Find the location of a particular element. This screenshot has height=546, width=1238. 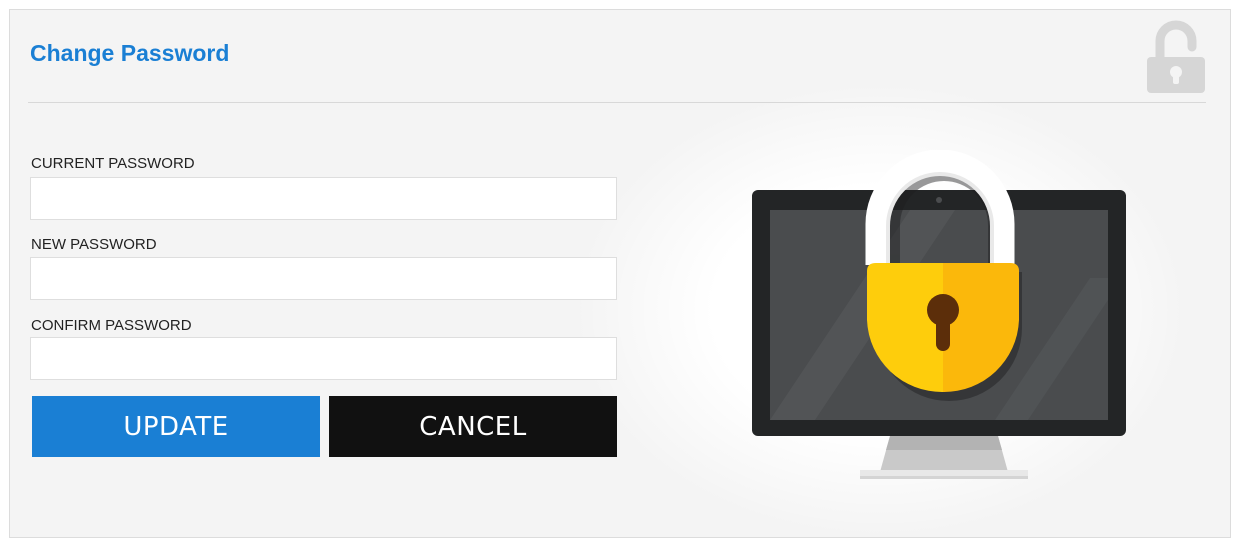

monitor-stand is located at coordinates (944, 457).